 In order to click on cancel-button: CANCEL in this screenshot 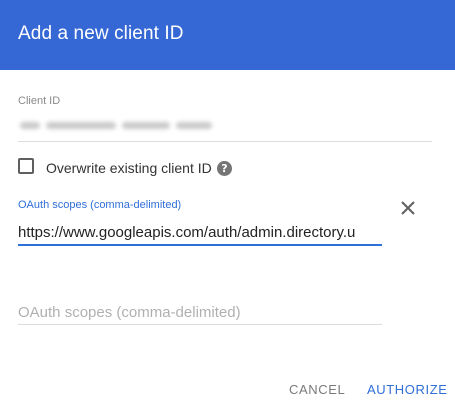, I will do `click(317, 389)`.